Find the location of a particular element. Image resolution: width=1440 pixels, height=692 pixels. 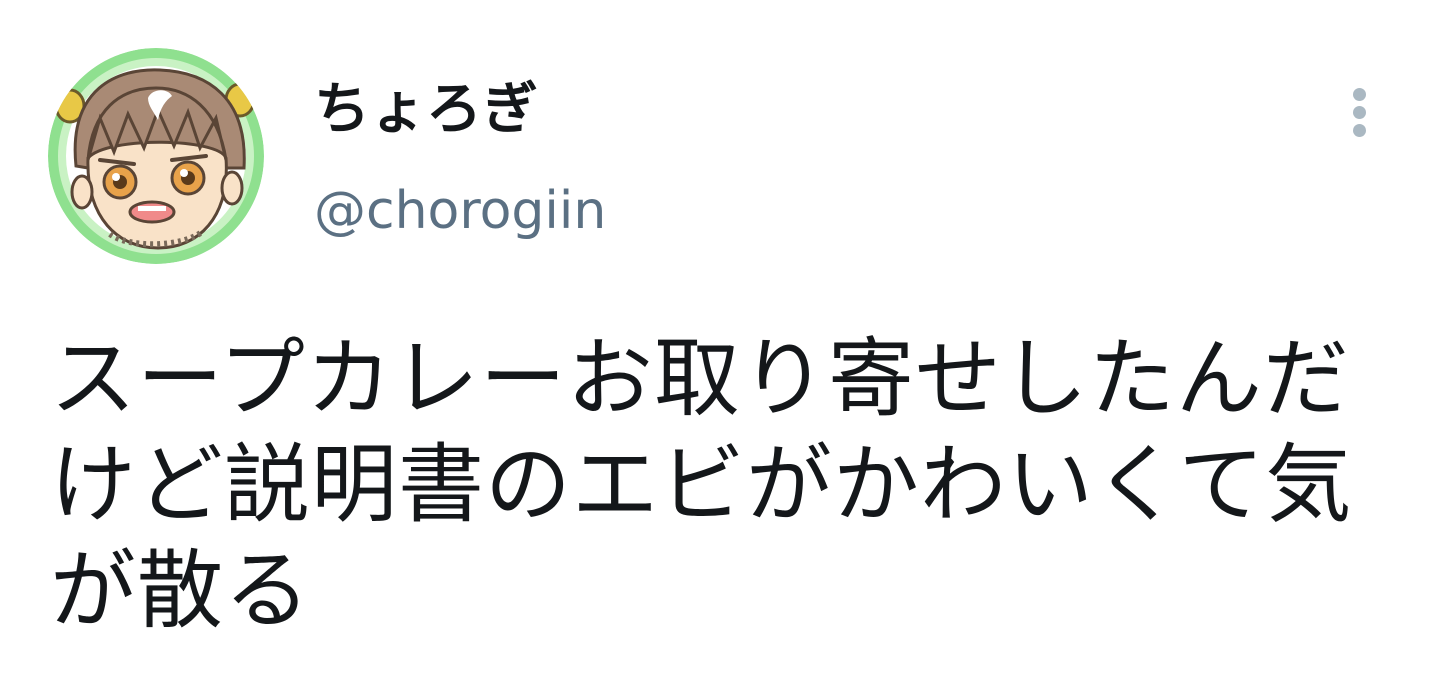

user-handle: @chorogiin is located at coordinates (460, 211).